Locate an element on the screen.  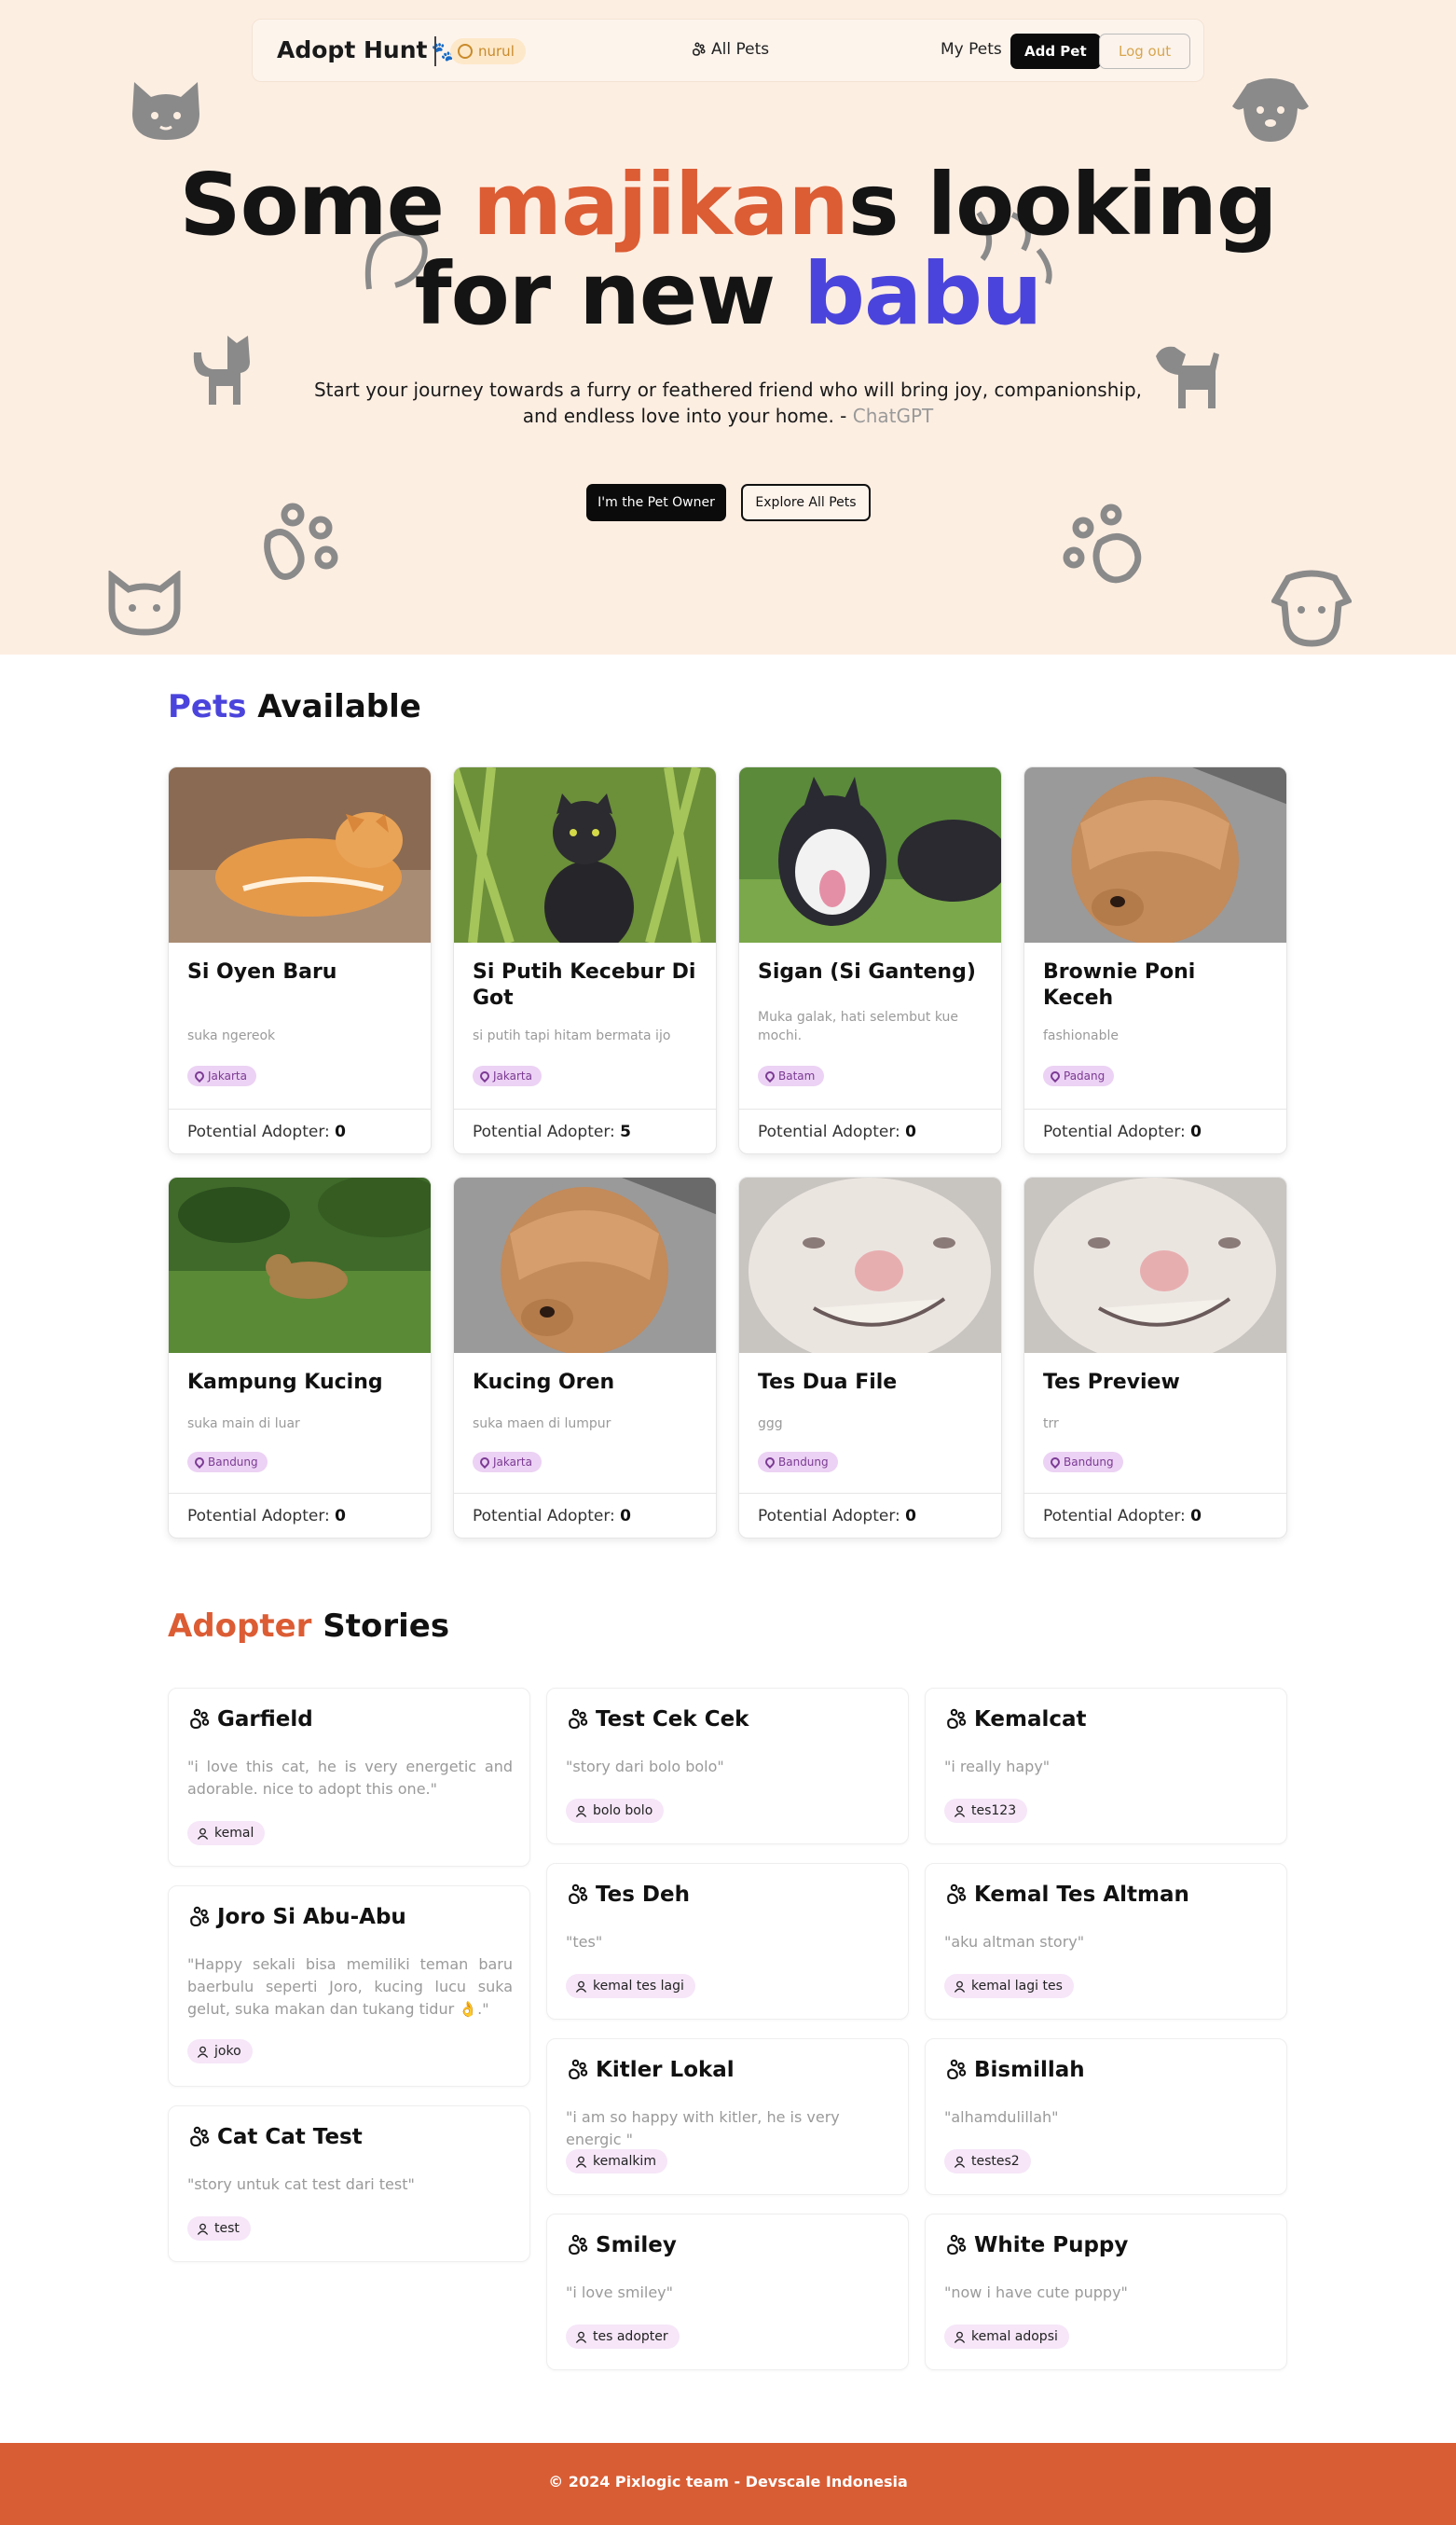
story-author-badge: kemalkim is located at coordinates (616, 2161).